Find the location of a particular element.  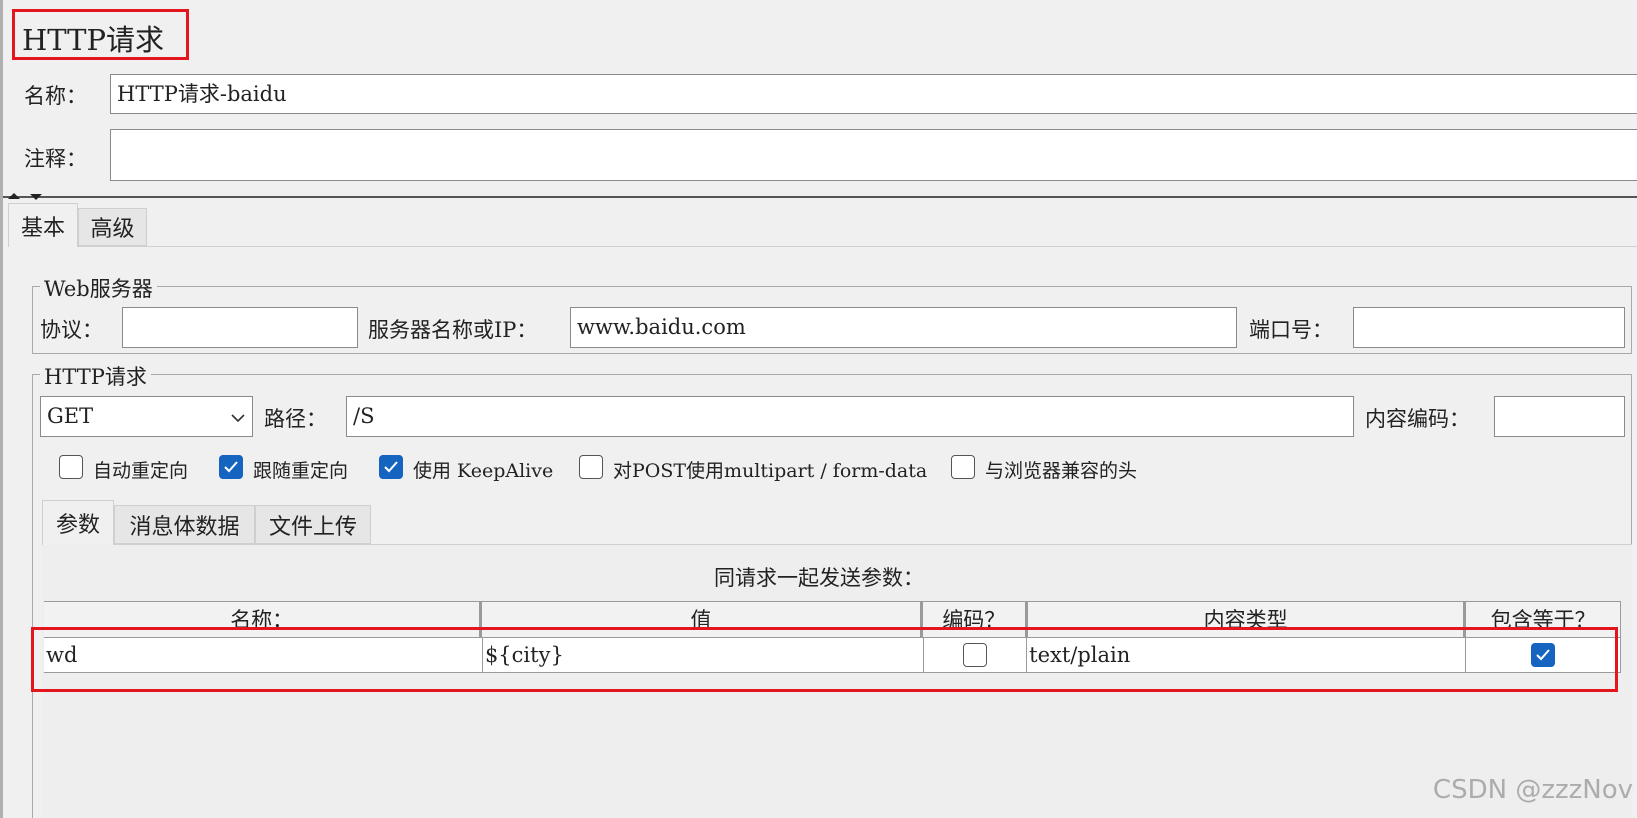

collapse-down-icon is located at coordinates (36, 197).